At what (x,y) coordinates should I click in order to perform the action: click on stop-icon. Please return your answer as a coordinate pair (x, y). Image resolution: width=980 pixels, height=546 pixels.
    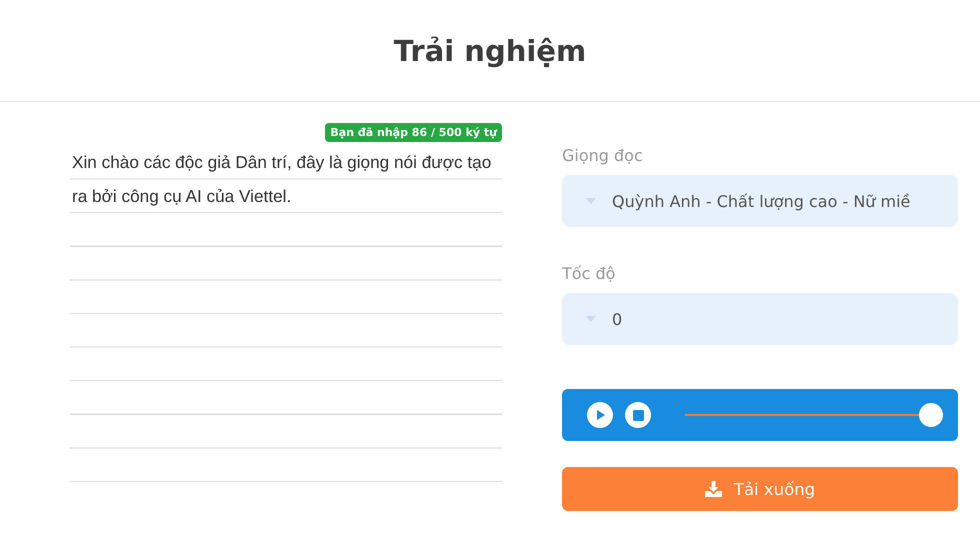
    Looking at the image, I should click on (638, 415).